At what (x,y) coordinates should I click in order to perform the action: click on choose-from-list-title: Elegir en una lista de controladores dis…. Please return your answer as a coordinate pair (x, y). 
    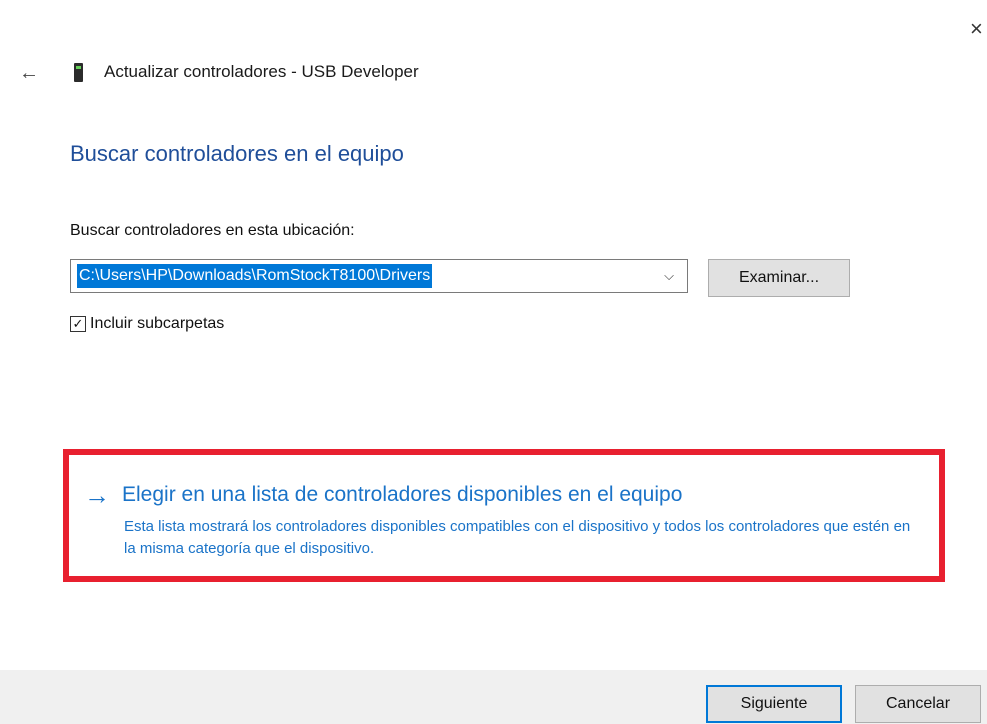
    Looking at the image, I should click on (402, 495).